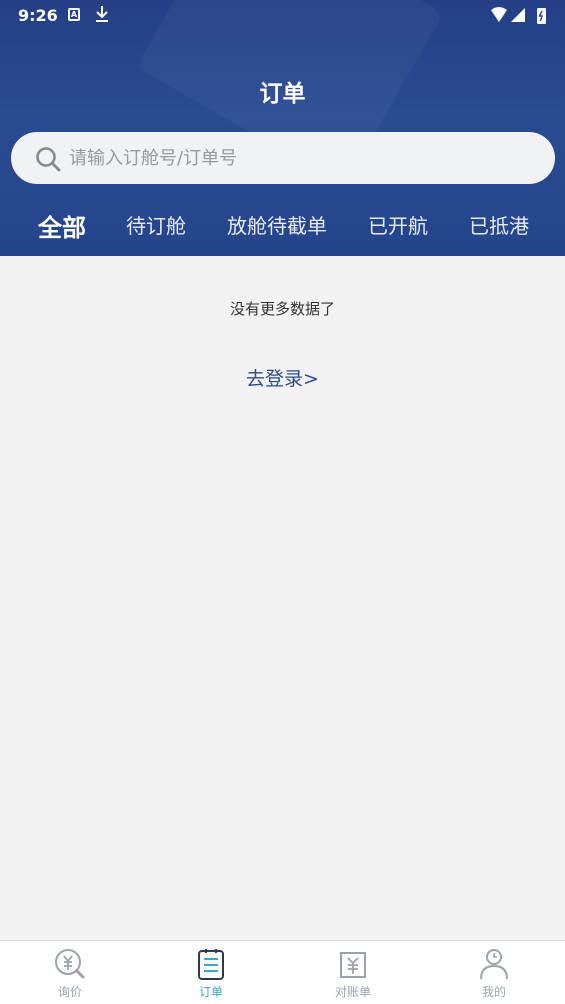  Describe the element at coordinates (48, 159) in the screenshot. I see `search-icon` at that location.